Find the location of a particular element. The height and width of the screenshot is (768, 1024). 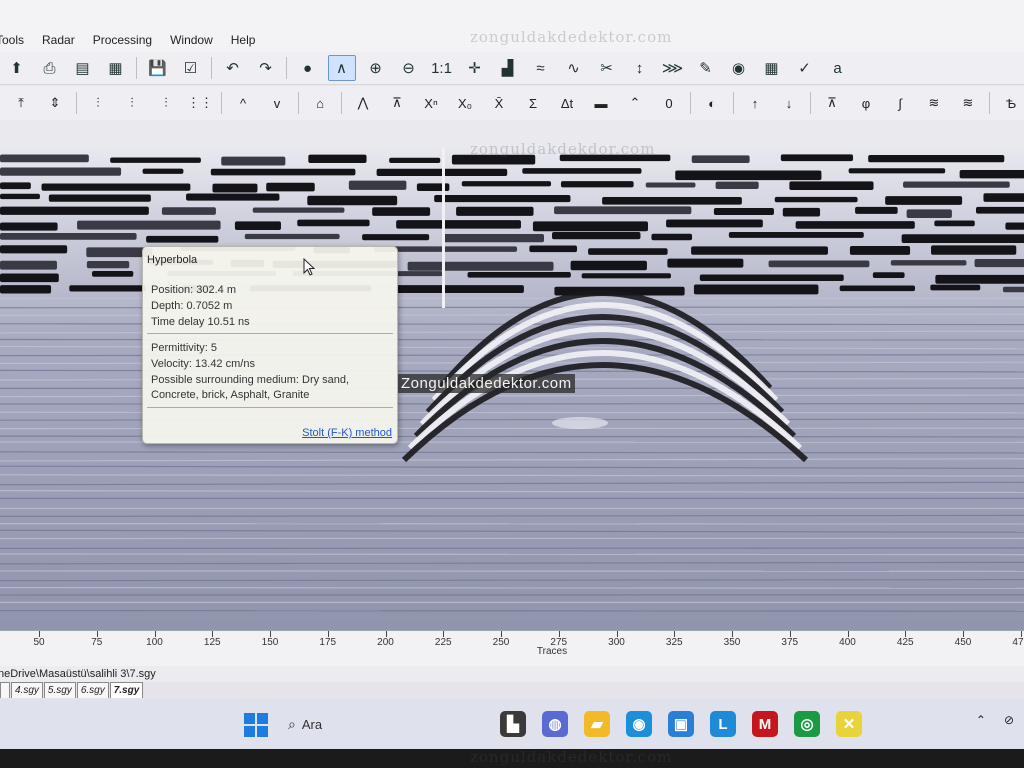

migration-1-button: ⋀ is located at coordinates (363, 103).